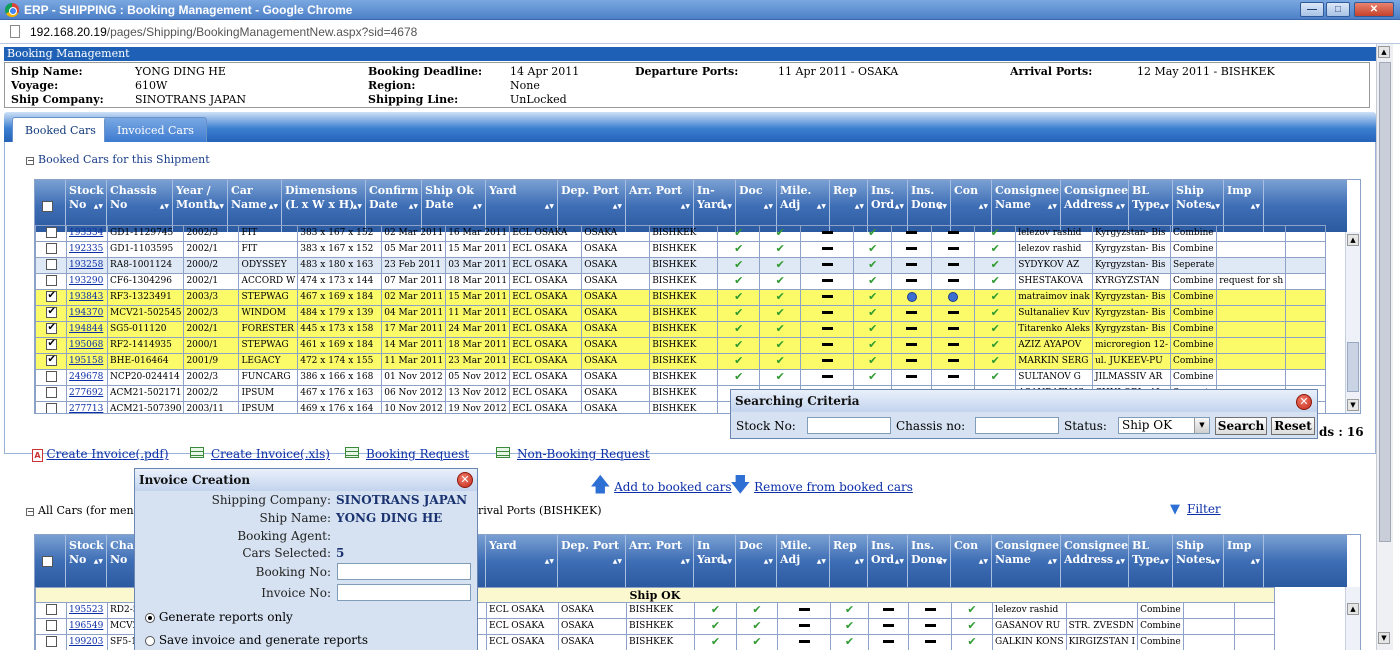 This screenshot has height=650, width=1400. I want to click on create-invoice-pdf: A Create Invoice(.pdf), so click(100, 454).